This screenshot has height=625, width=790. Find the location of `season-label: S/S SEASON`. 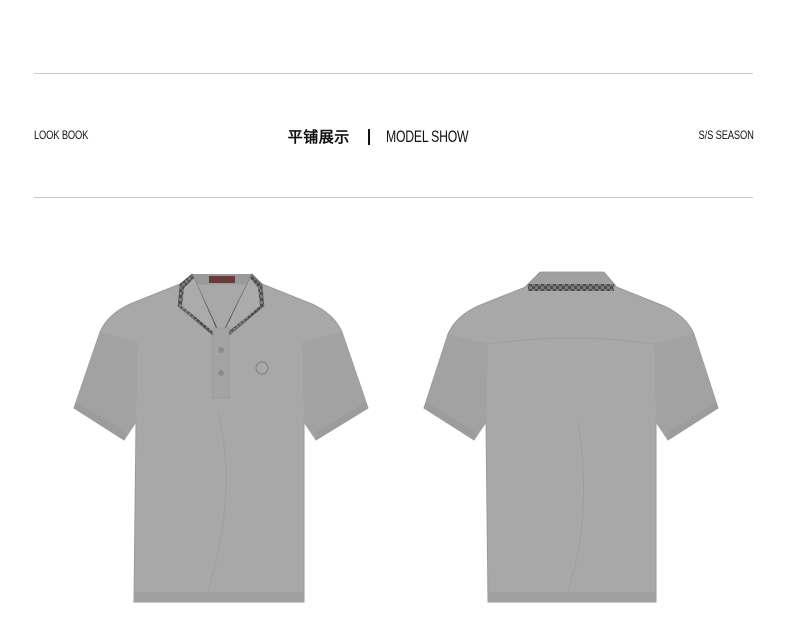

season-label: S/S SEASON is located at coordinates (726, 135).